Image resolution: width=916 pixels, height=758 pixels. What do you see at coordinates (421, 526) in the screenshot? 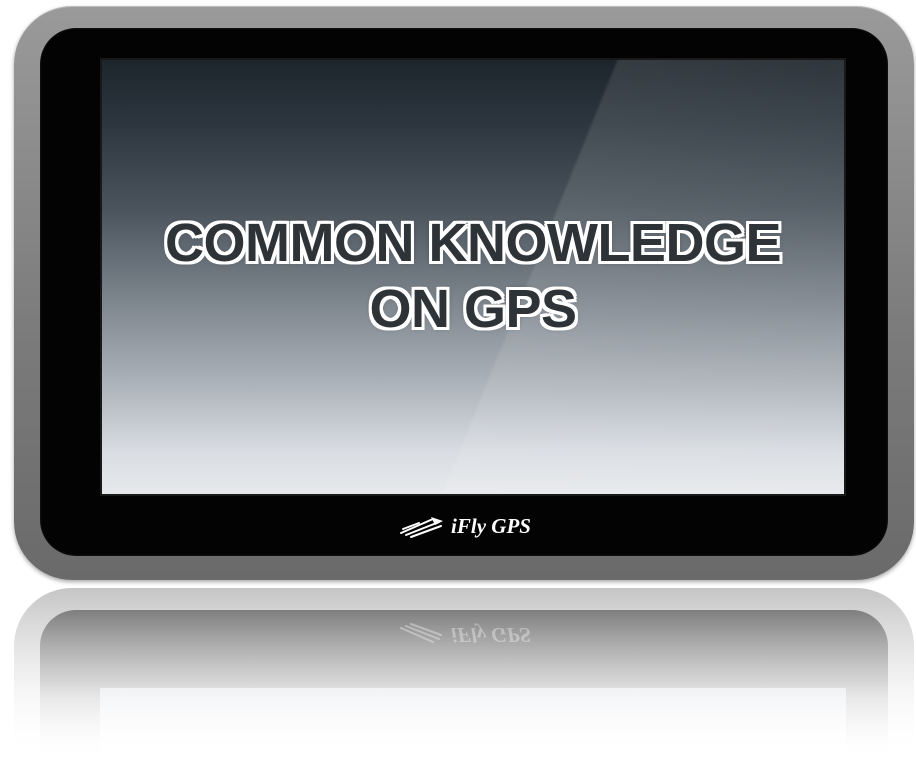
I see `airplane-wings-icon` at bounding box center [421, 526].